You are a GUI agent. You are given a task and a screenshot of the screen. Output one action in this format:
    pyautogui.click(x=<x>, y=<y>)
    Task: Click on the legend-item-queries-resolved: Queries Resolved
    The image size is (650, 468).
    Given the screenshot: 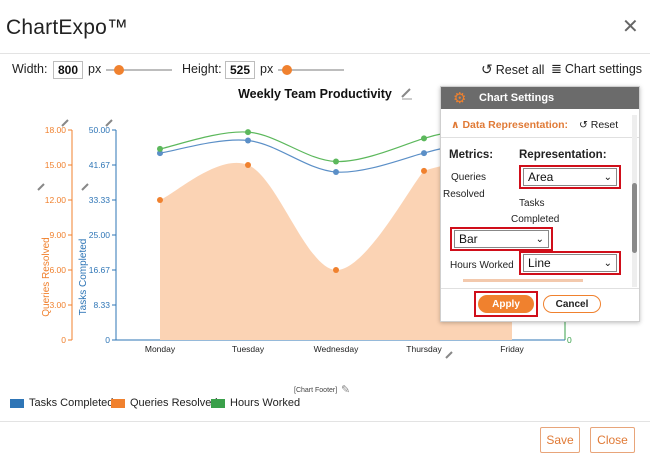 What is the action you would take?
    pyautogui.click(x=164, y=403)
    